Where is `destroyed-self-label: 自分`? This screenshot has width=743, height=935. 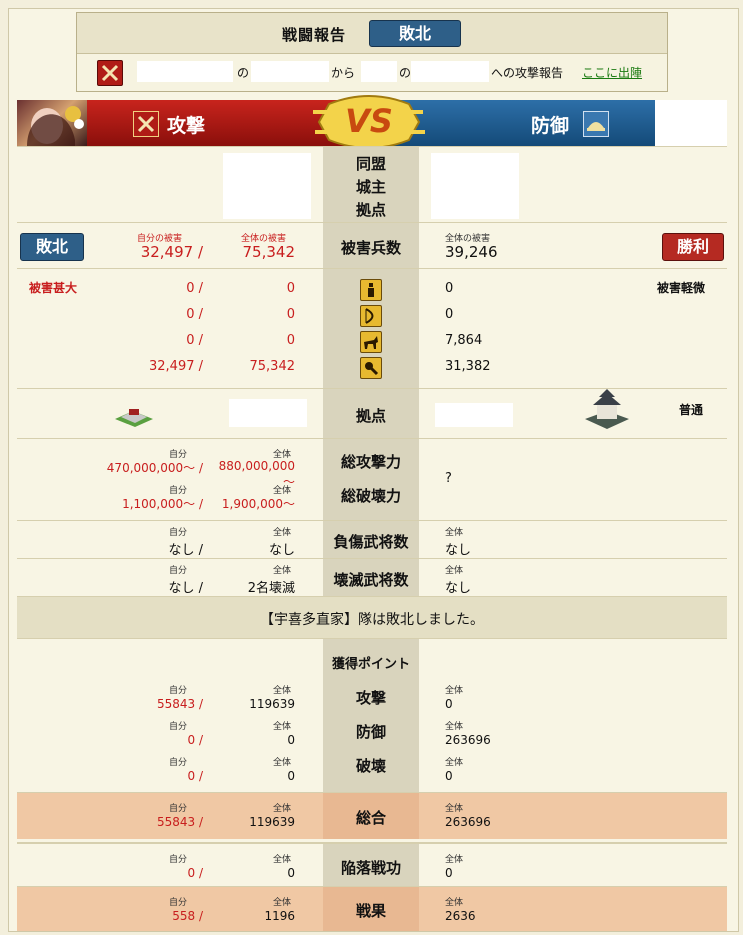 destroyed-self-label: 自分 is located at coordinates (178, 571).